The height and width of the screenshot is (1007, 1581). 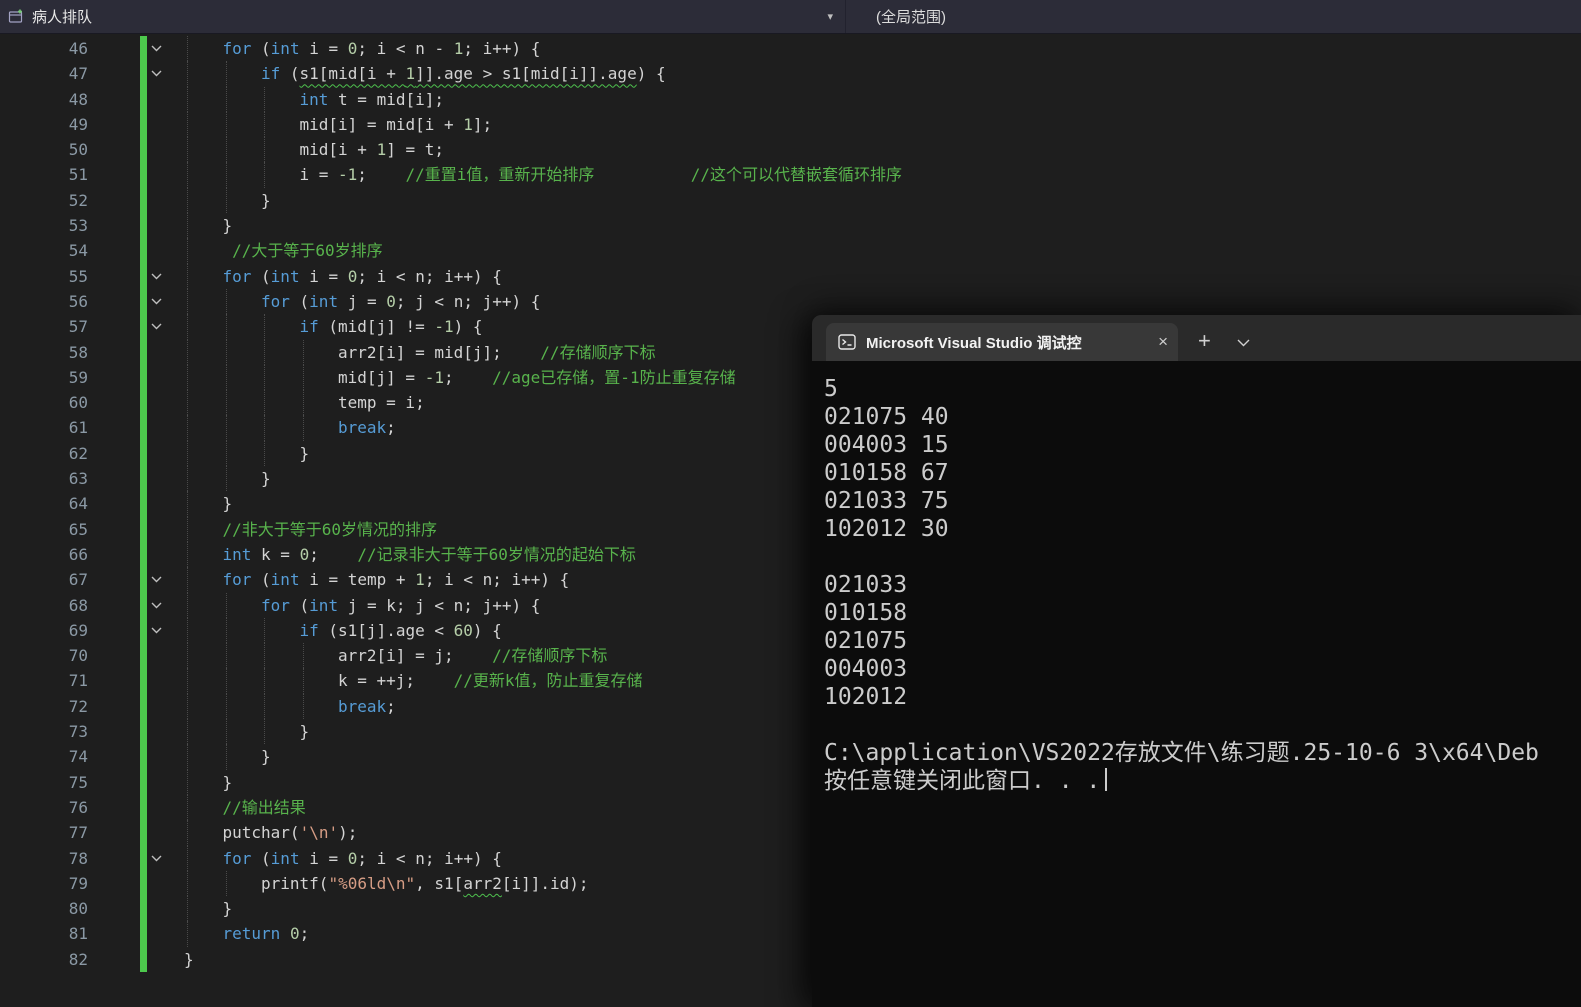 What do you see at coordinates (44, 453) in the screenshot?
I see `line-number: 62` at bounding box center [44, 453].